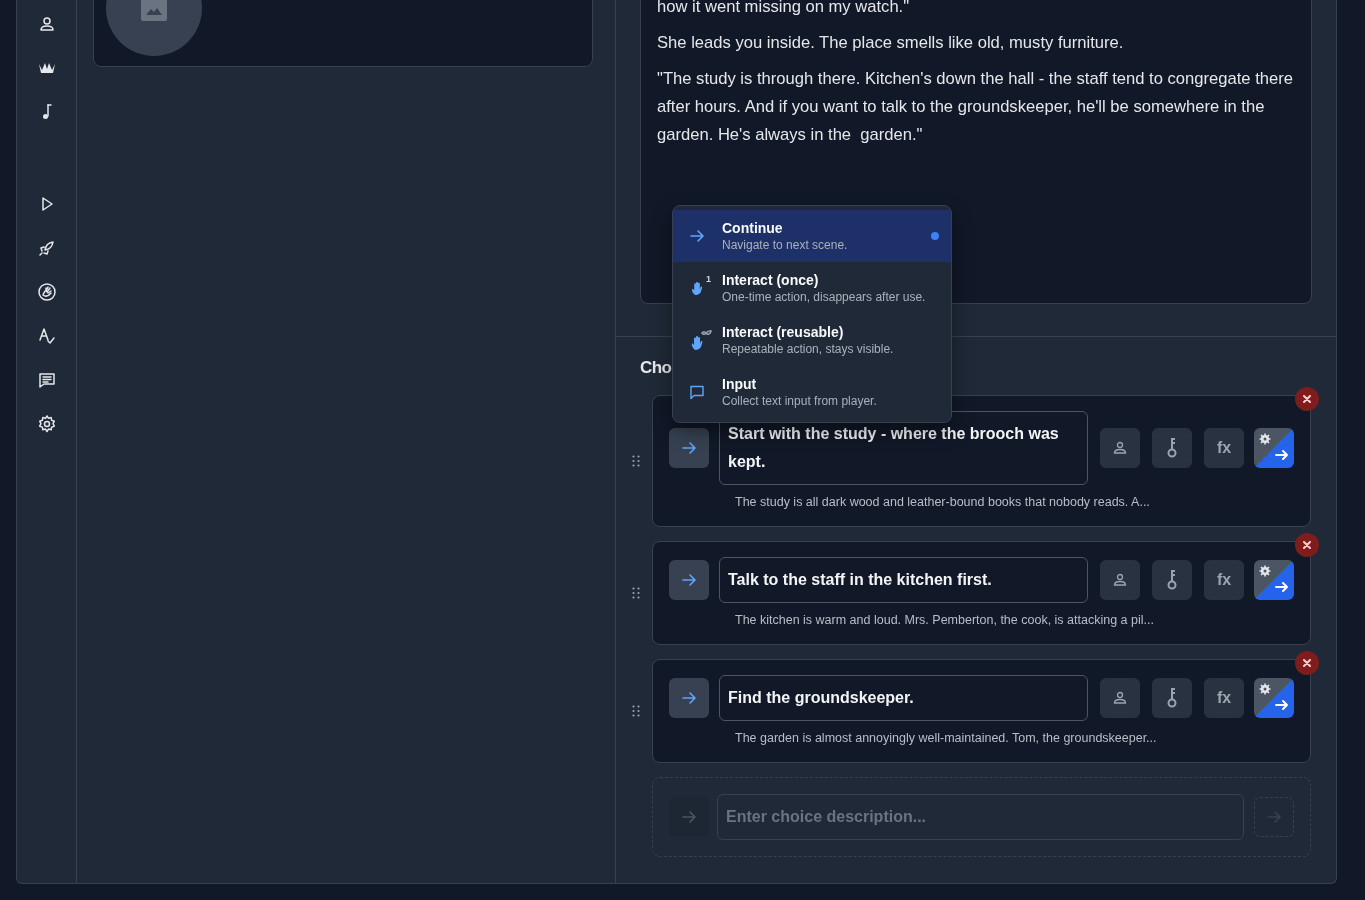 This screenshot has width=1365, height=900. What do you see at coordinates (903, 448) in the screenshot?
I see `choice-text-field: Start with the study - where the brooch was kept.` at bounding box center [903, 448].